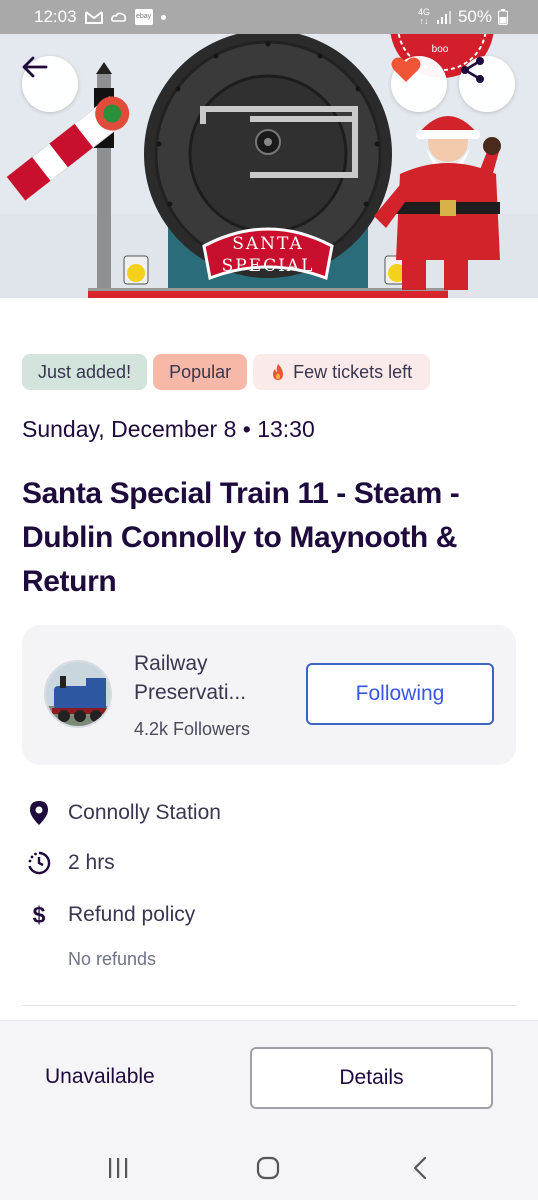 This screenshot has width=538, height=1200. What do you see at coordinates (269, 1005) in the screenshot?
I see `divider` at bounding box center [269, 1005].